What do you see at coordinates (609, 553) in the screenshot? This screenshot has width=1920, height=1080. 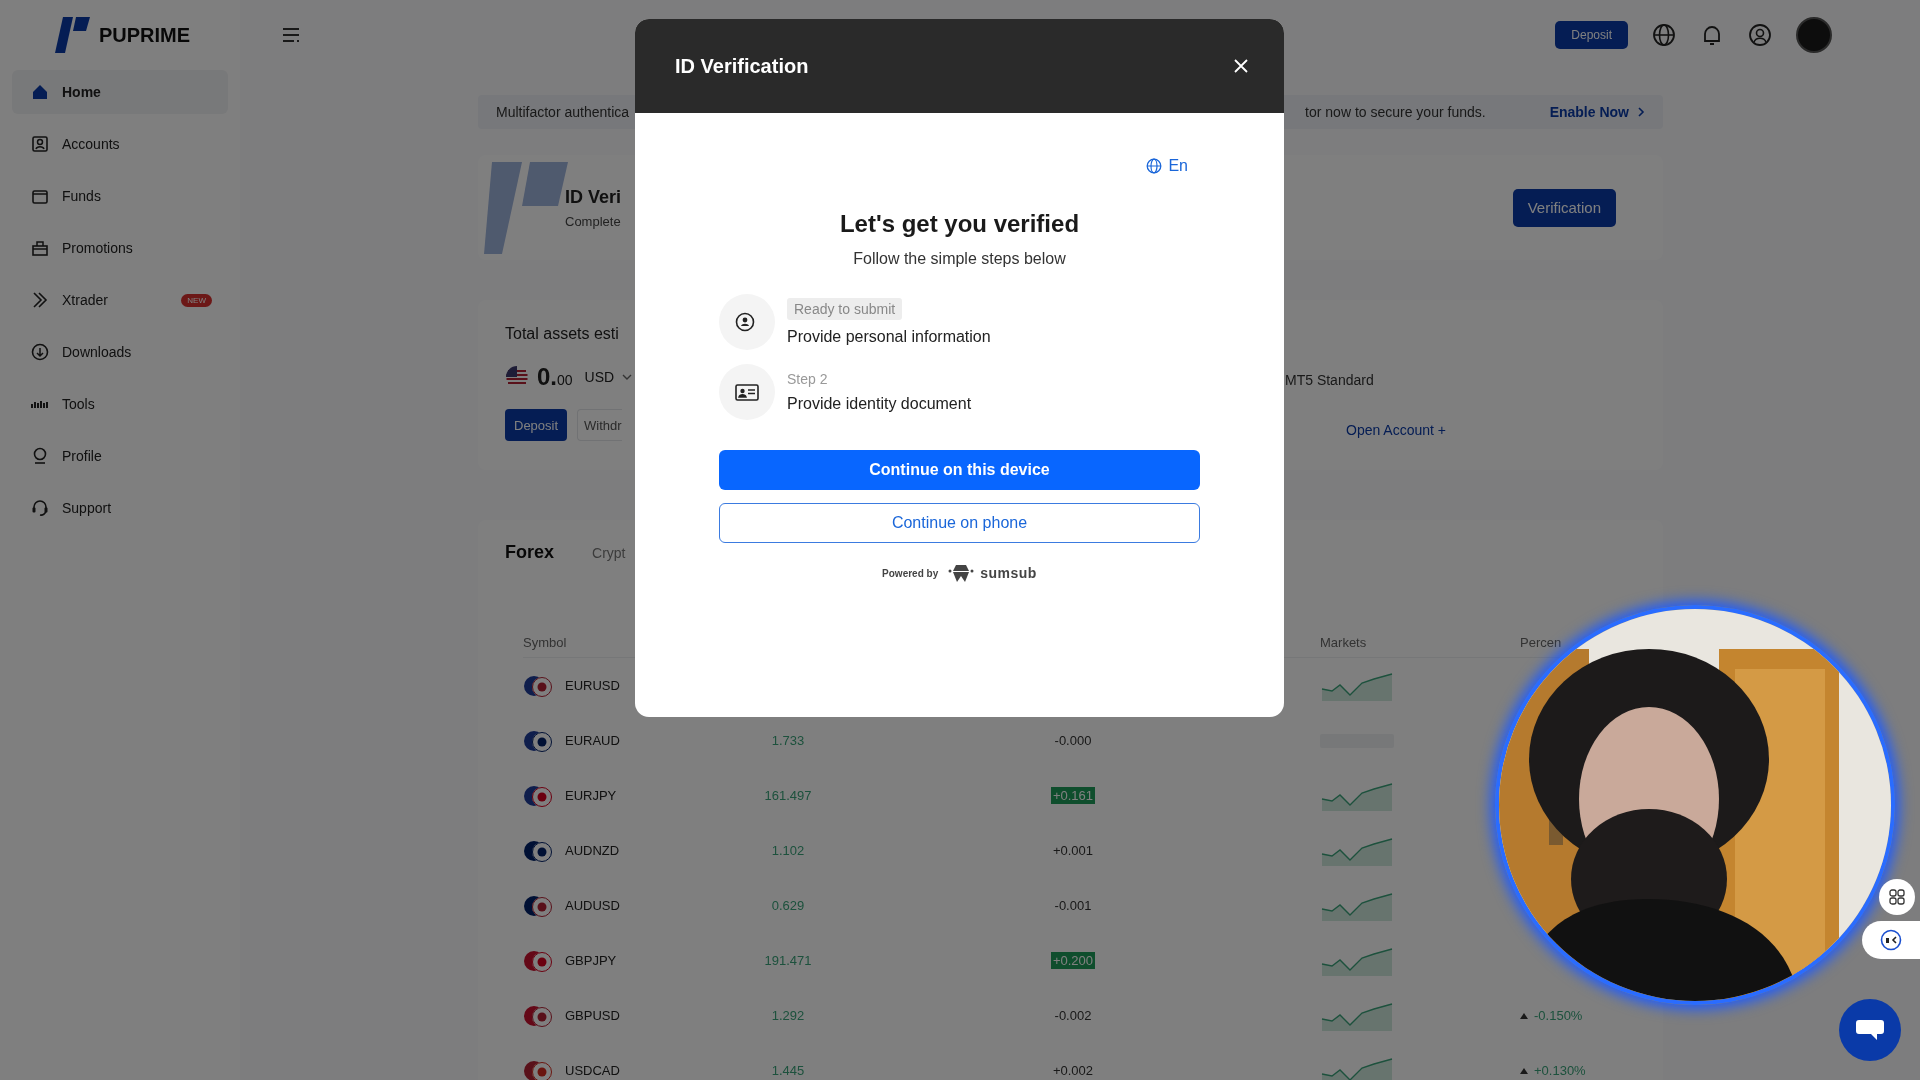 I see `market-tab: Crypt` at bounding box center [609, 553].